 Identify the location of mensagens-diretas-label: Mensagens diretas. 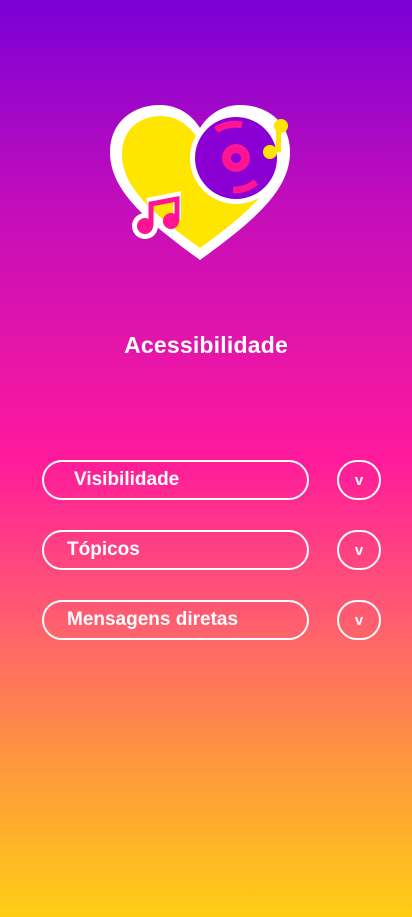
(153, 619).